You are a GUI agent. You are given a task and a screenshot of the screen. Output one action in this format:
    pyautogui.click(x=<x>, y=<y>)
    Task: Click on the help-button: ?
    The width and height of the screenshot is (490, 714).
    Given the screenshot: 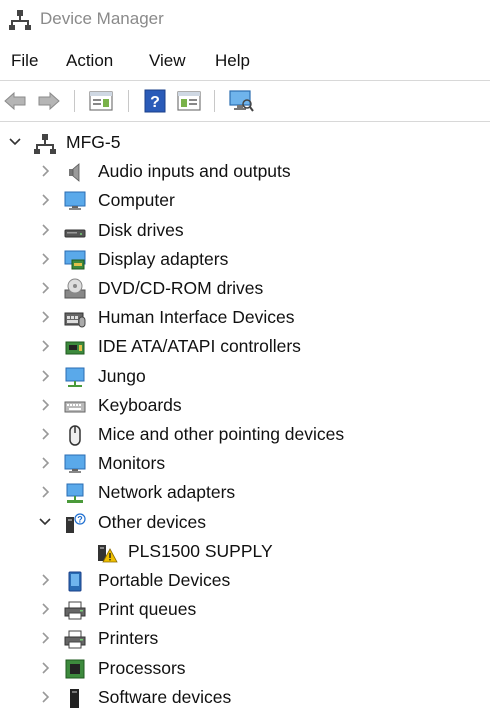 What is the action you would take?
    pyautogui.click(x=155, y=101)
    